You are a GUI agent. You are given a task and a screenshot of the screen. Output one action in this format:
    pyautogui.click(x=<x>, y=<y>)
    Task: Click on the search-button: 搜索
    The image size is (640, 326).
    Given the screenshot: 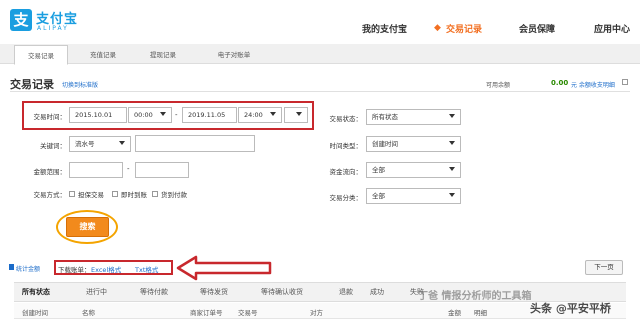 What is the action you would take?
    pyautogui.click(x=87, y=227)
    